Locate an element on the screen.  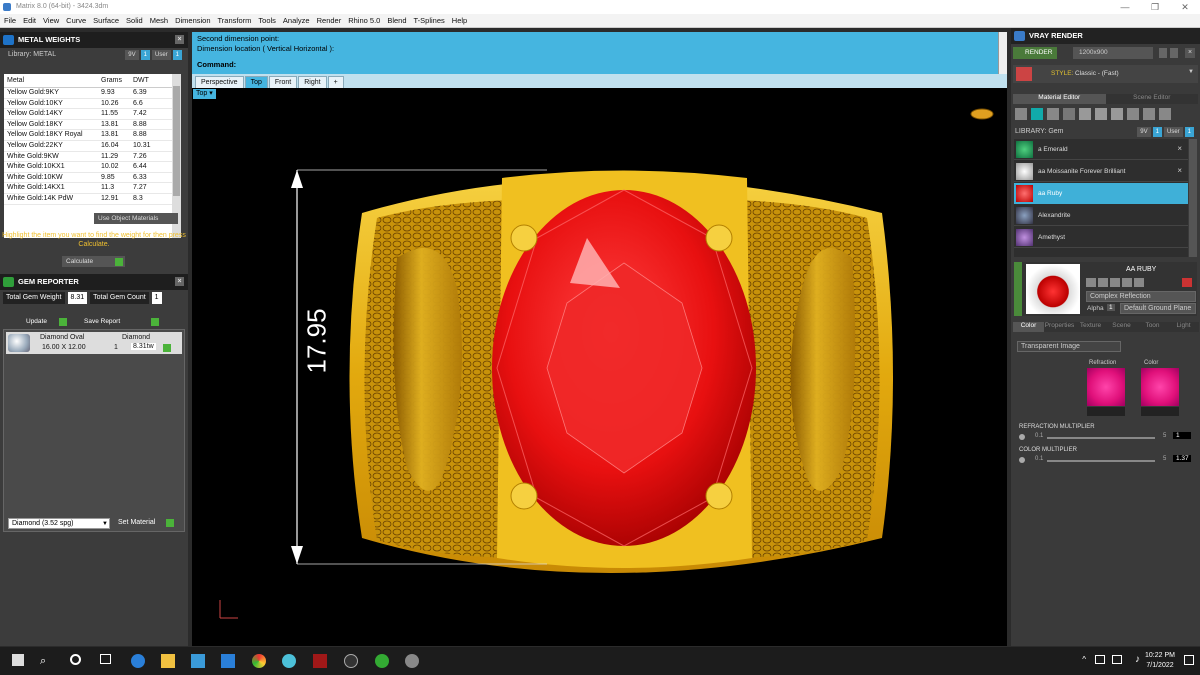
material-item: a Emerald × is located at coordinates (1101, 149).